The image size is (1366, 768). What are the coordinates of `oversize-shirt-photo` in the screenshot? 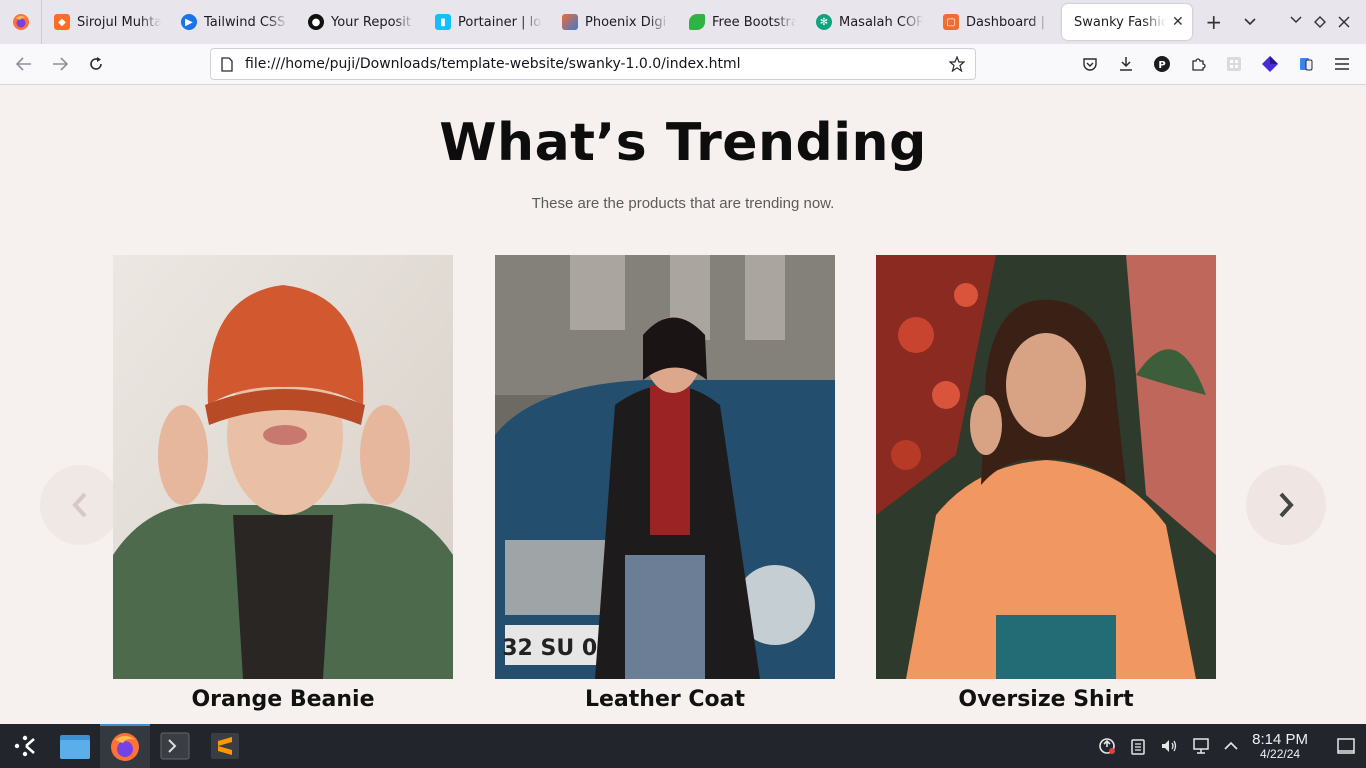 It's located at (1046, 467).